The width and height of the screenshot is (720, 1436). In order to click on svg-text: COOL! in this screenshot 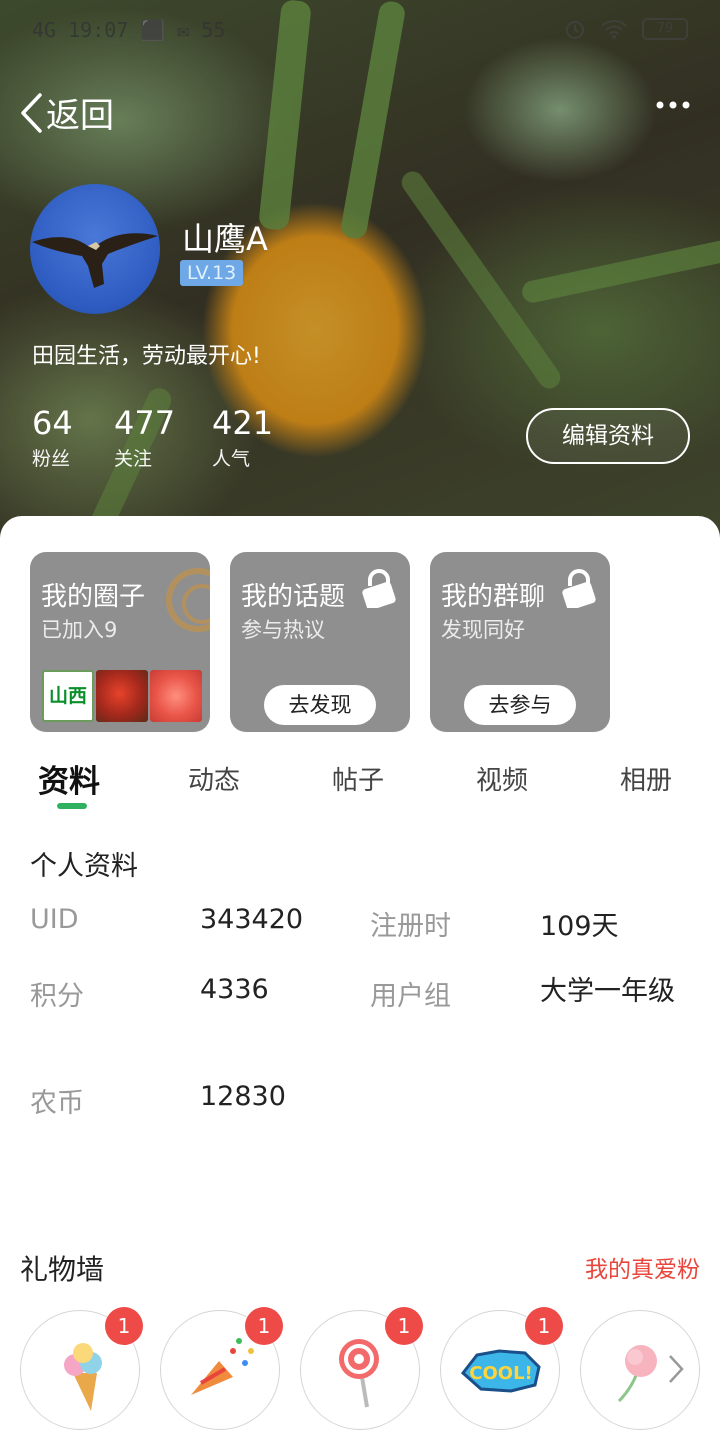, I will do `click(501, 1373)`.